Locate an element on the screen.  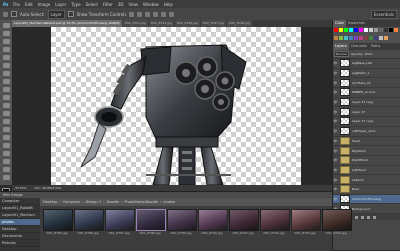
menu-filter: Filter is located at coordinates (108, 4).